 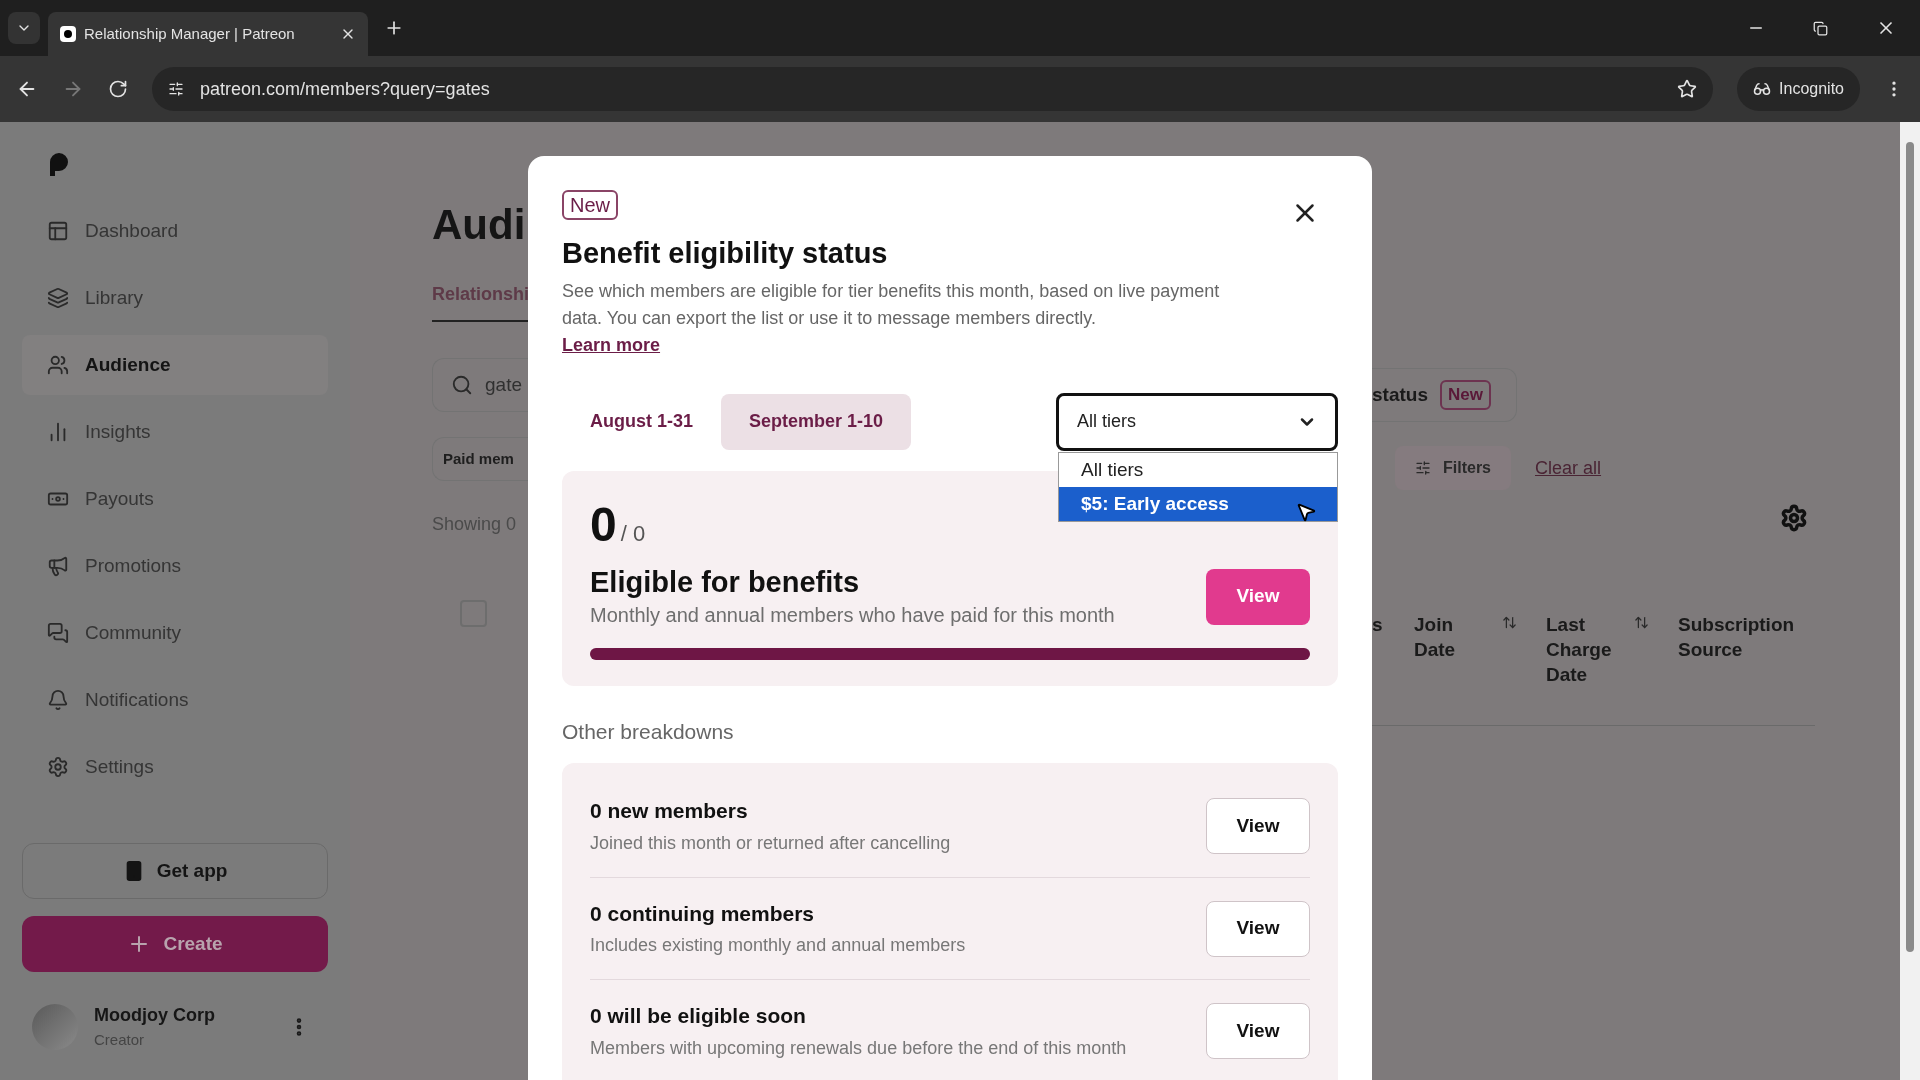 What do you see at coordinates (1198, 504) in the screenshot?
I see `tier-option: $5: Early access` at bounding box center [1198, 504].